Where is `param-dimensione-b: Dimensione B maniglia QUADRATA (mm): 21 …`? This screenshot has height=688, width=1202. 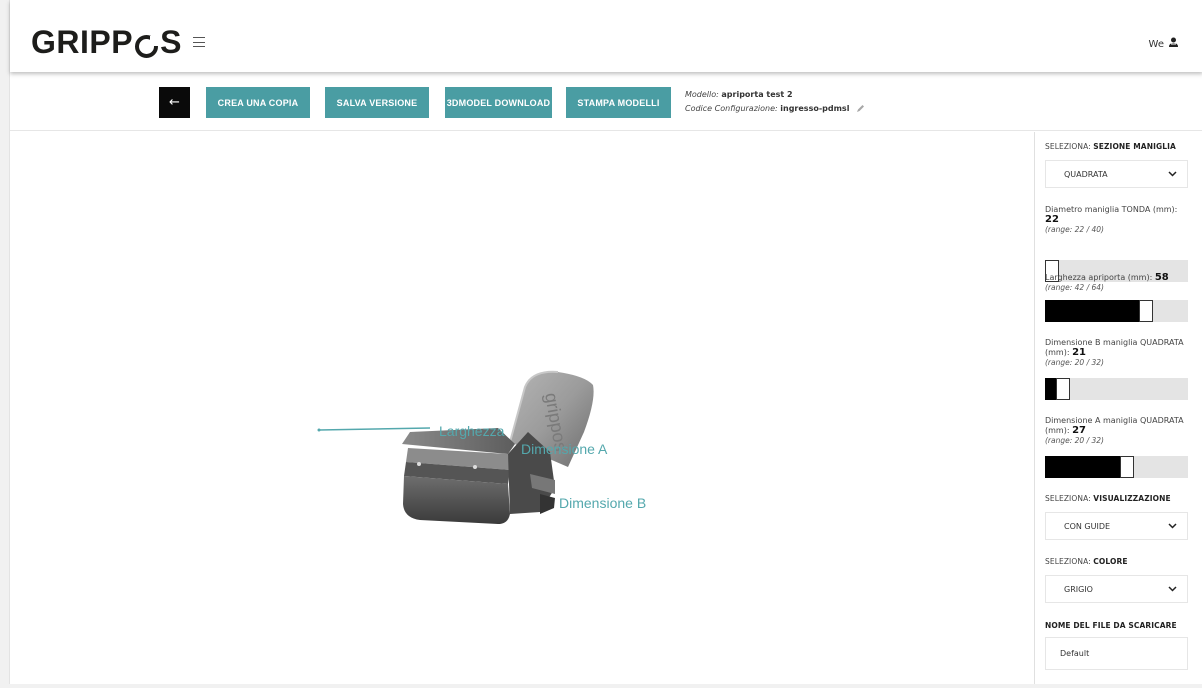 param-dimensione-b: Dimensione B maniglia QUADRATA (mm): 21 … is located at coordinates (1114, 352).